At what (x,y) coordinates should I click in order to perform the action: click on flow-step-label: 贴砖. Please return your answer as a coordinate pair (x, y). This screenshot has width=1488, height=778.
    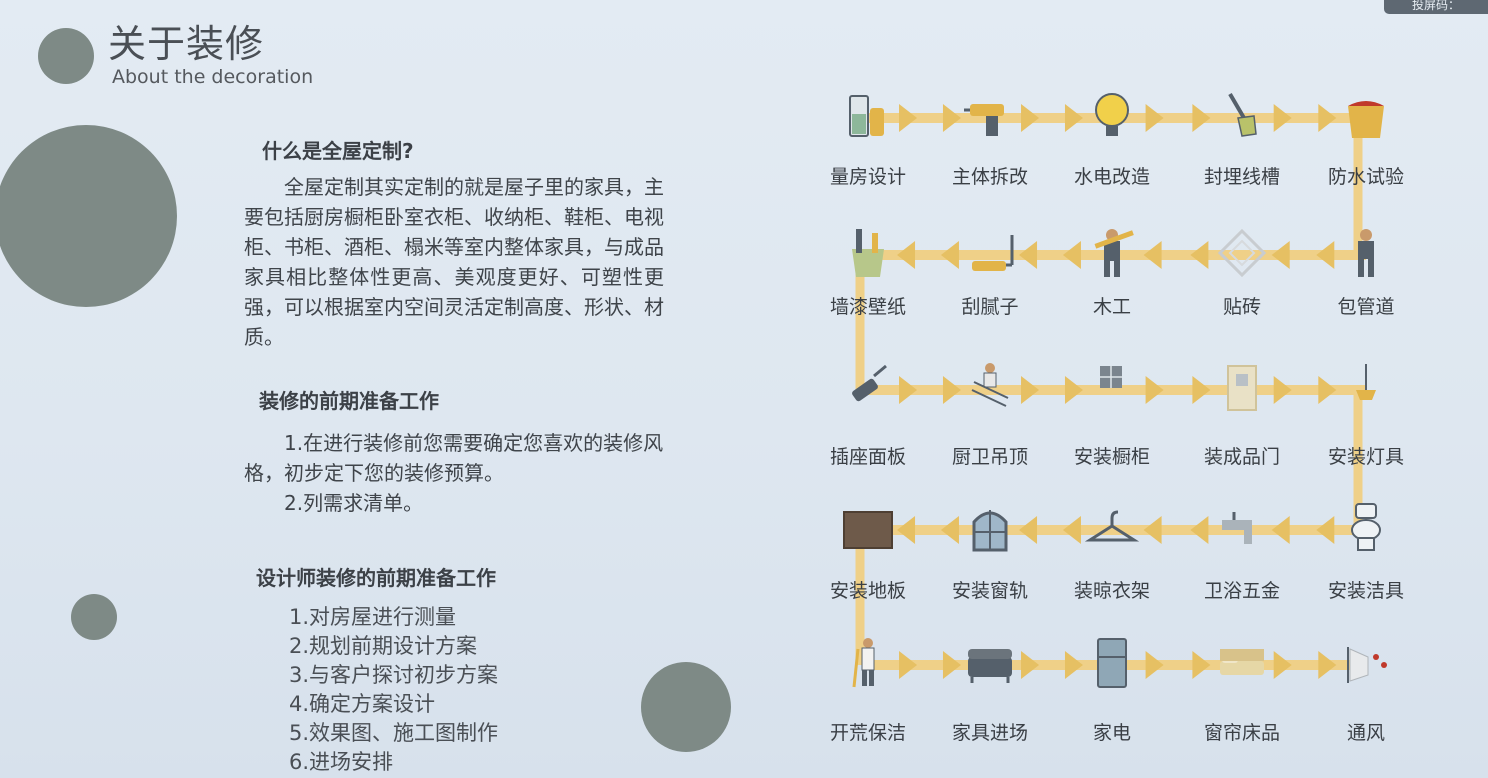
    Looking at the image, I should click on (1241, 307).